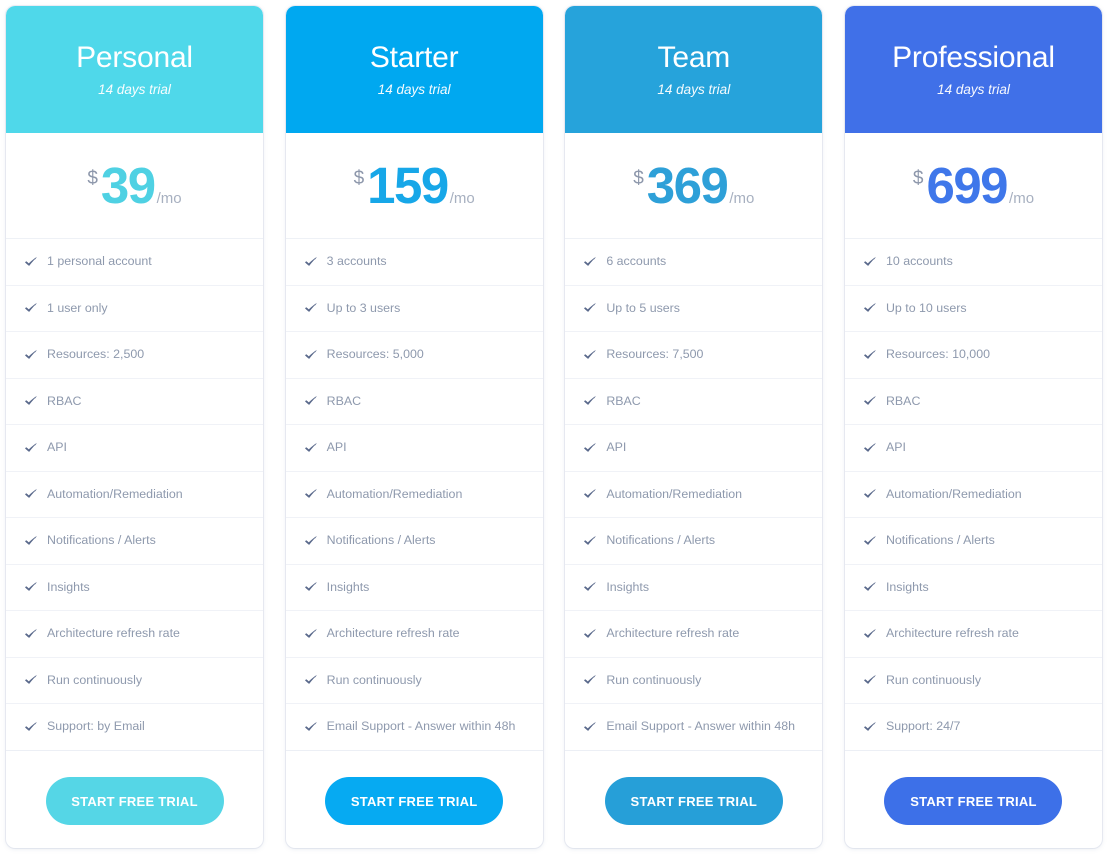 The height and width of the screenshot is (857, 1108). What do you see at coordinates (694, 262) in the screenshot?
I see `feature-row: 6 accounts` at bounding box center [694, 262].